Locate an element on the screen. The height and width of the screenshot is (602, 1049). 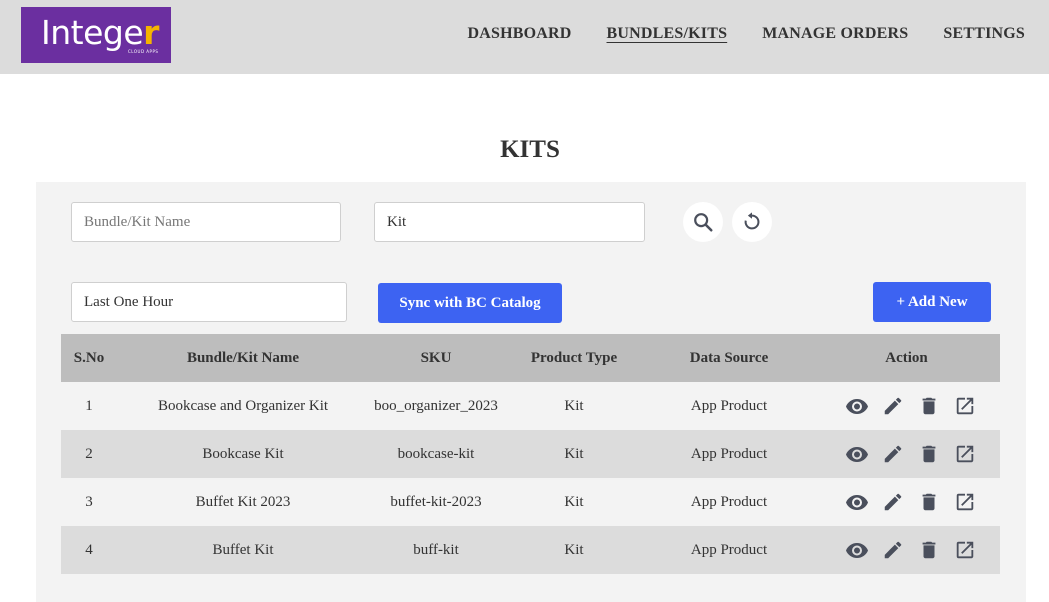
search-icon is located at coordinates (703, 222).